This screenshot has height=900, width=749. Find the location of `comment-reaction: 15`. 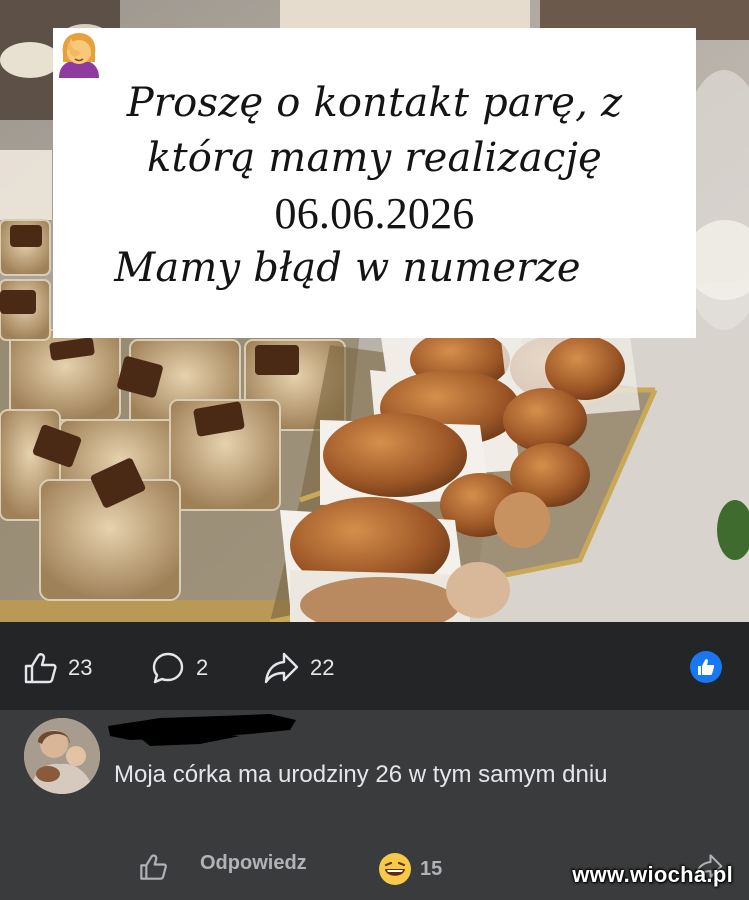

comment-reaction: 15 is located at coordinates (410, 869).